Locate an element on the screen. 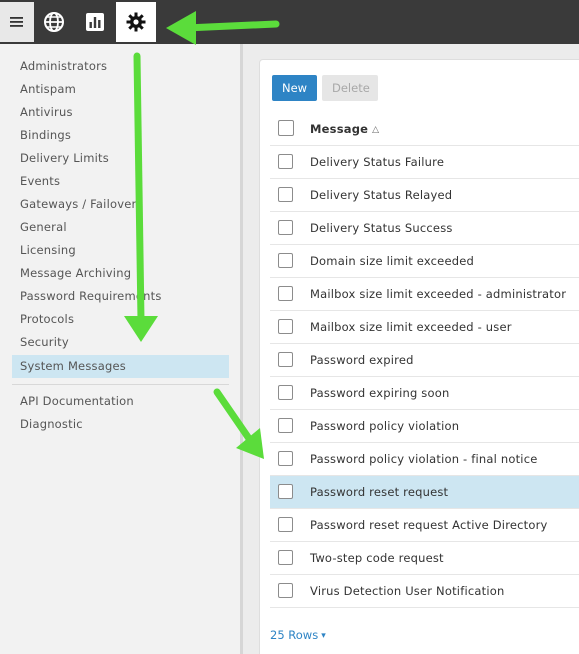 Image resolution: width=579 pixels, height=654 pixels. select-all-checkbox is located at coordinates (286, 128).